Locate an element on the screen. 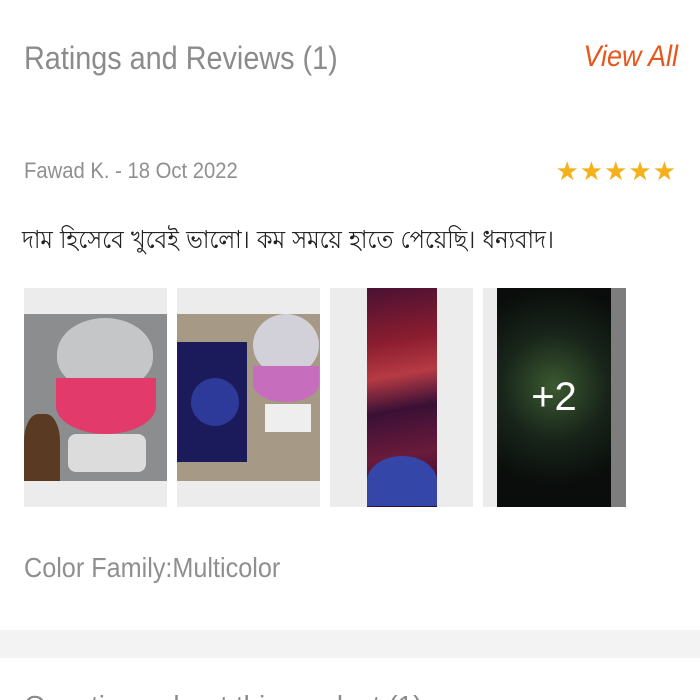 This screenshot has height=700, width=700. questions-header: Questions about this product (1) is located at coordinates (350, 679).